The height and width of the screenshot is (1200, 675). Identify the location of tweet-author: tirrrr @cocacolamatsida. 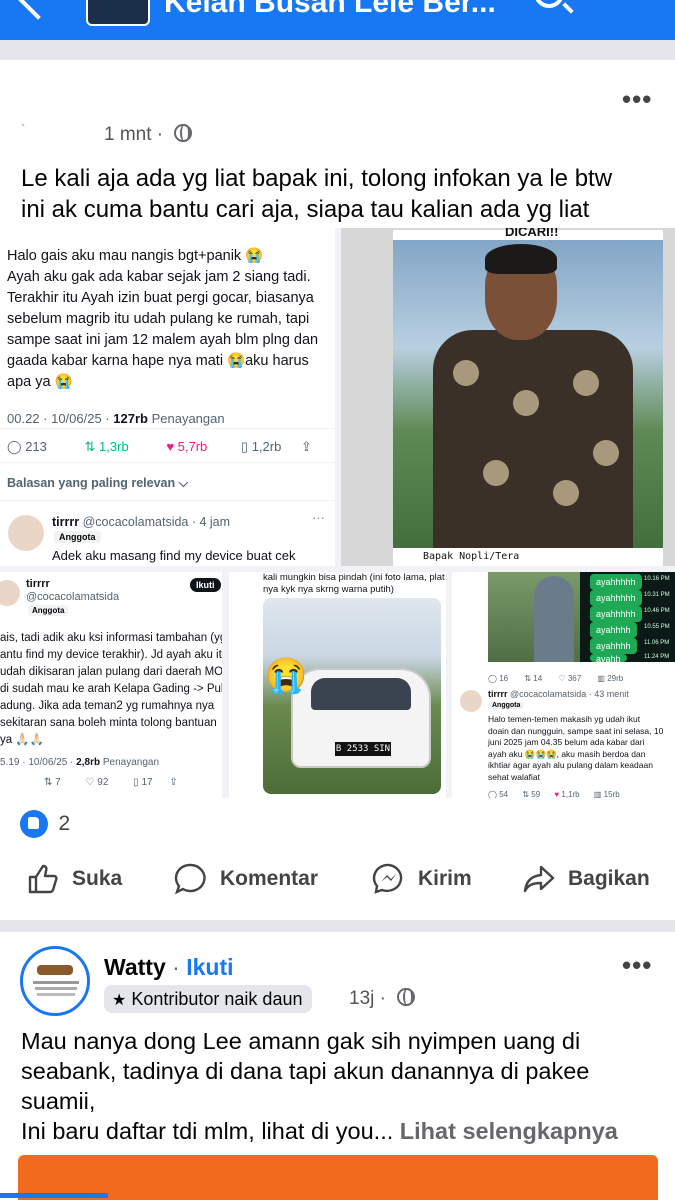
(72, 591).